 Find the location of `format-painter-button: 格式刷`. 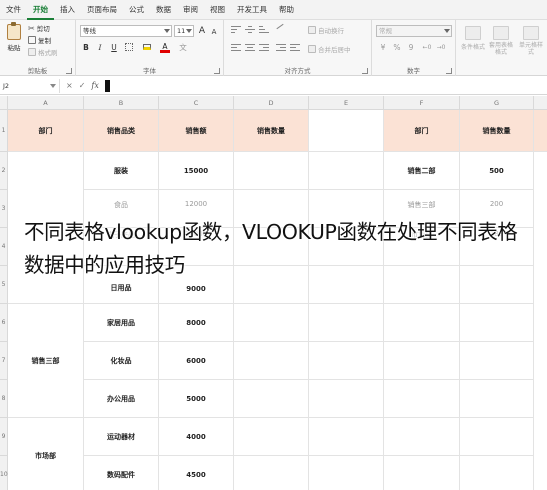

format-painter-button: 格式刷 is located at coordinates (43, 52).